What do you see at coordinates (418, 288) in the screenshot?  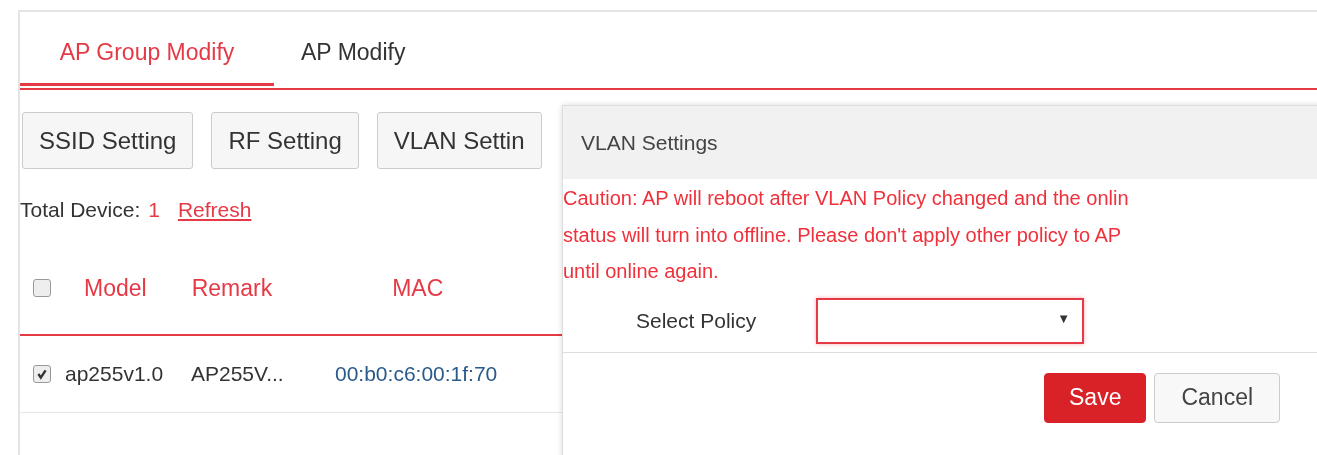 I see `column-header: MAC` at bounding box center [418, 288].